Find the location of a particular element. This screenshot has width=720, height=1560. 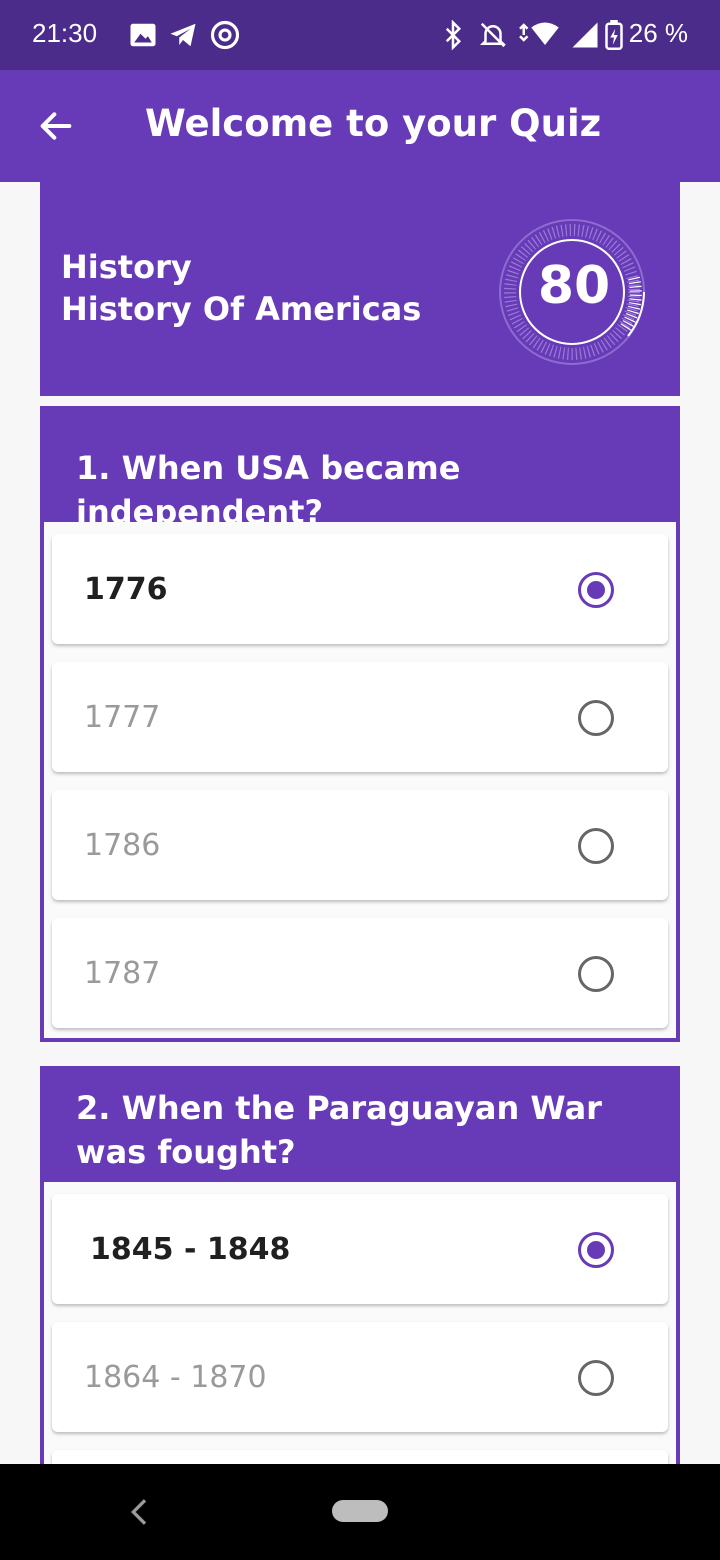

quiz-subject: History is located at coordinates (126, 267).